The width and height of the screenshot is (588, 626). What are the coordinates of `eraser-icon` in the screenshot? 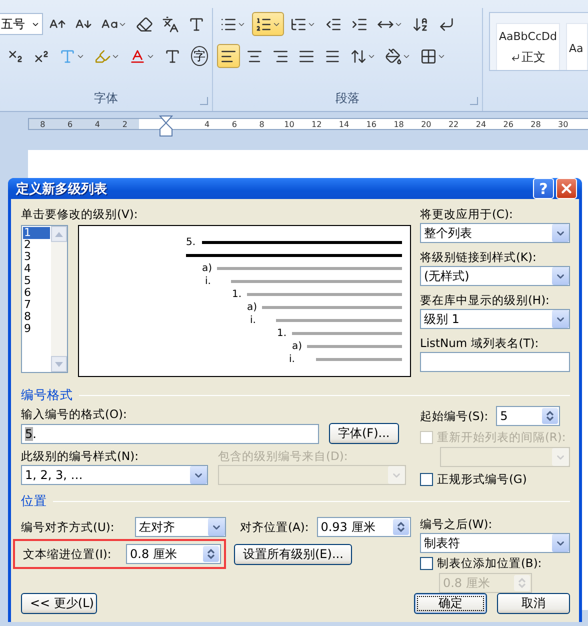 It's located at (144, 24).